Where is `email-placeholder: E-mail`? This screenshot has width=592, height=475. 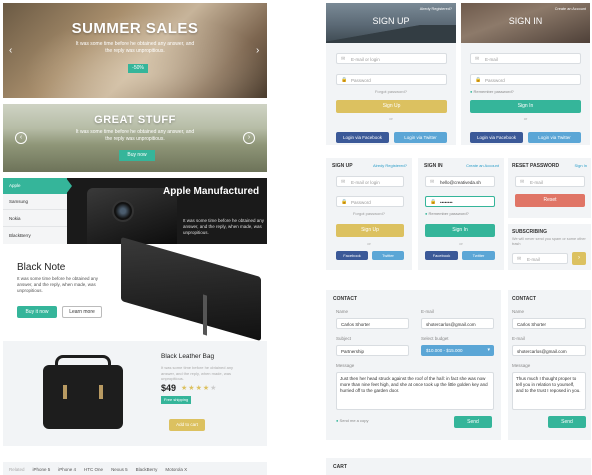
email-placeholder: E-mail is located at coordinates (491, 59).